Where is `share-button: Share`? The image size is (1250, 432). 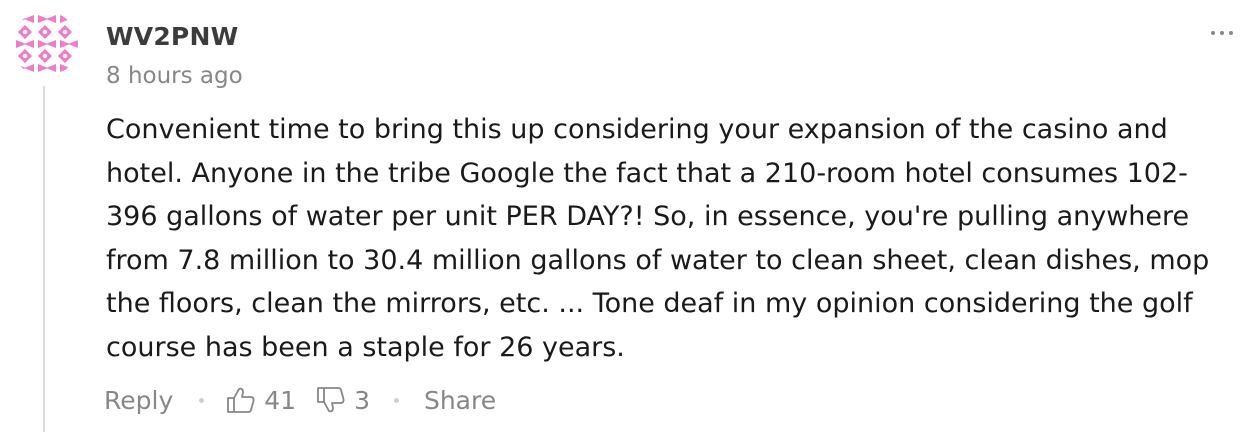
share-button: Share is located at coordinates (460, 400).